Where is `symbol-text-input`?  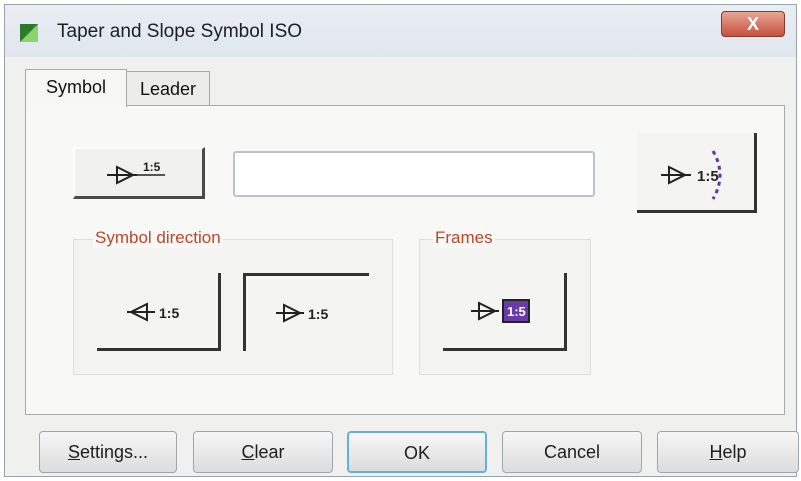
symbol-text-input is located at coordinates (414, 174).